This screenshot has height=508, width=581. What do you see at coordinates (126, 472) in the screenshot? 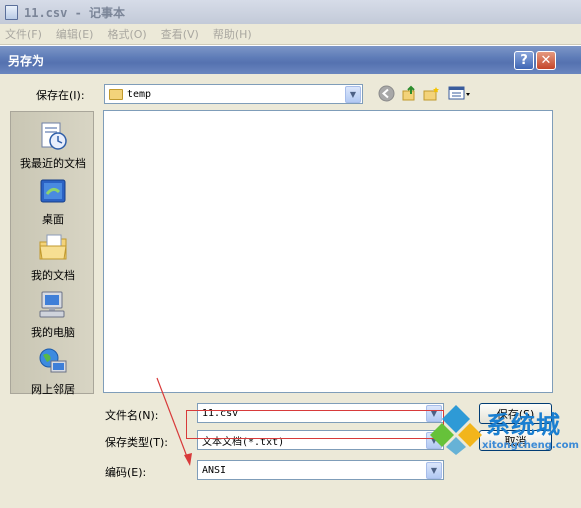
I see `encoding-label: 编码(E):` at bounding box center [126, 472].